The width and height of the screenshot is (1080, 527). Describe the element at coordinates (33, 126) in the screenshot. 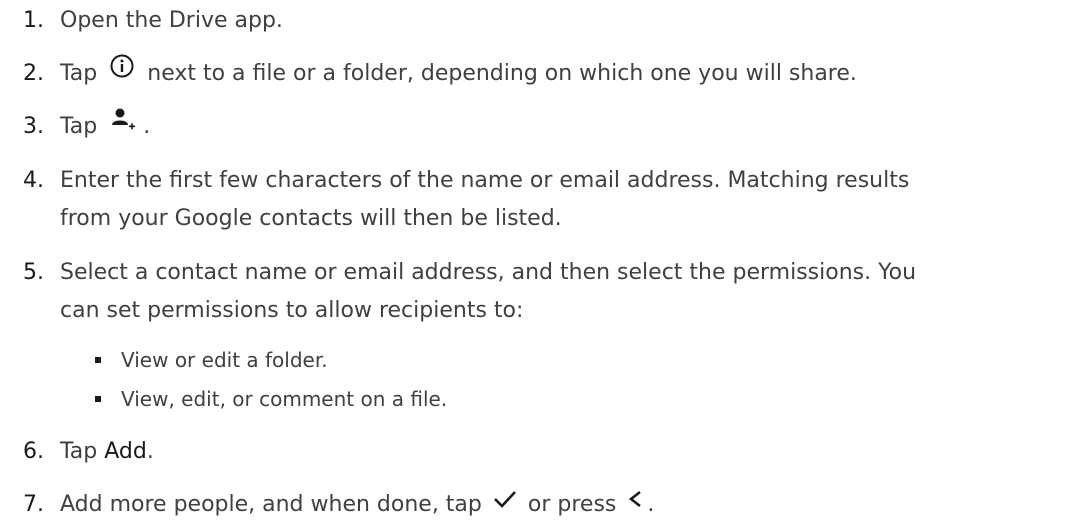

I see `step-number: 3.` at that location.